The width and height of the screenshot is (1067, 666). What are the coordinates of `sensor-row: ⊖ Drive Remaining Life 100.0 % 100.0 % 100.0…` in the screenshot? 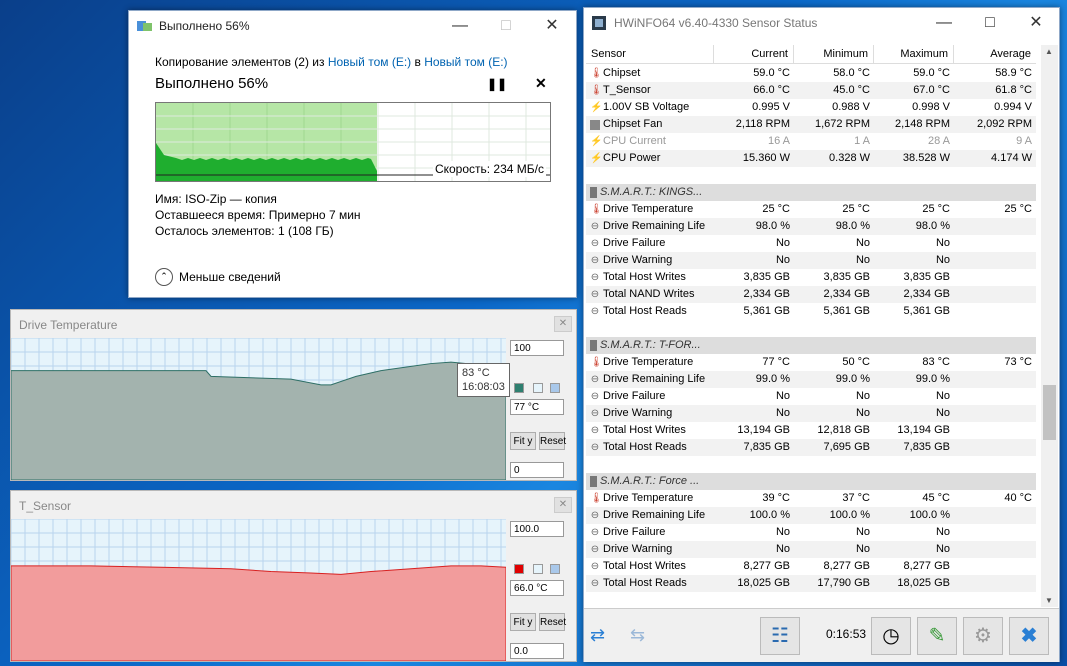 It's located at (811, 515).